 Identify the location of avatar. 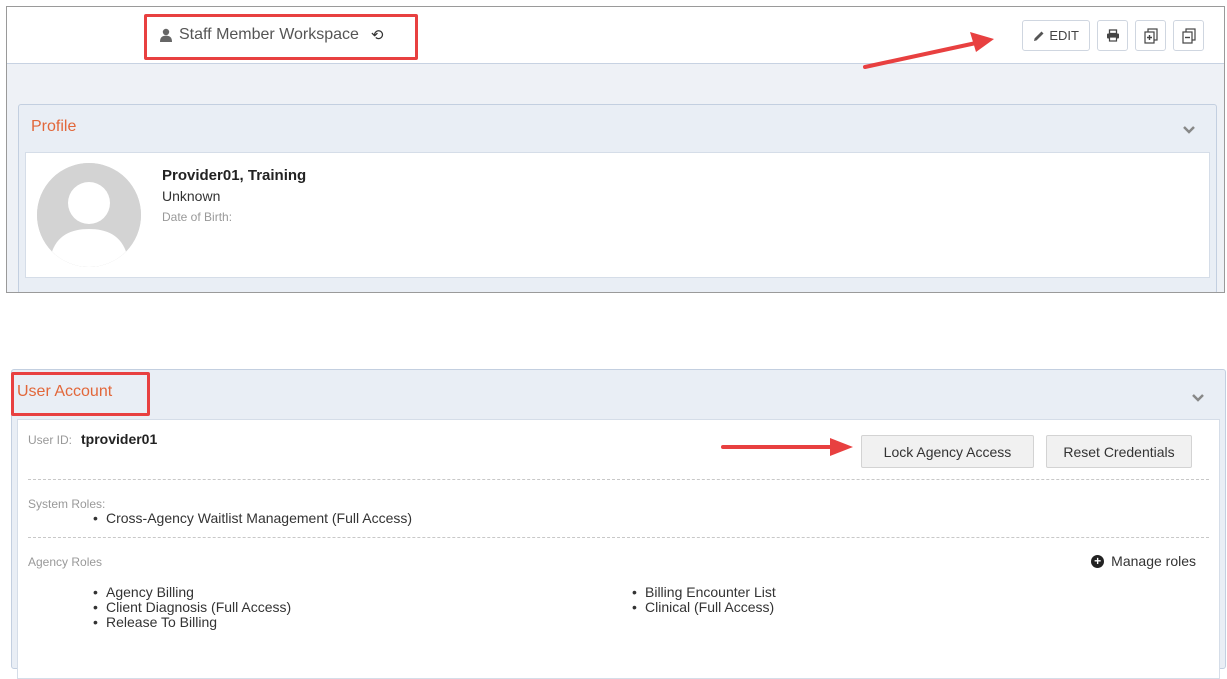
(89, 215).